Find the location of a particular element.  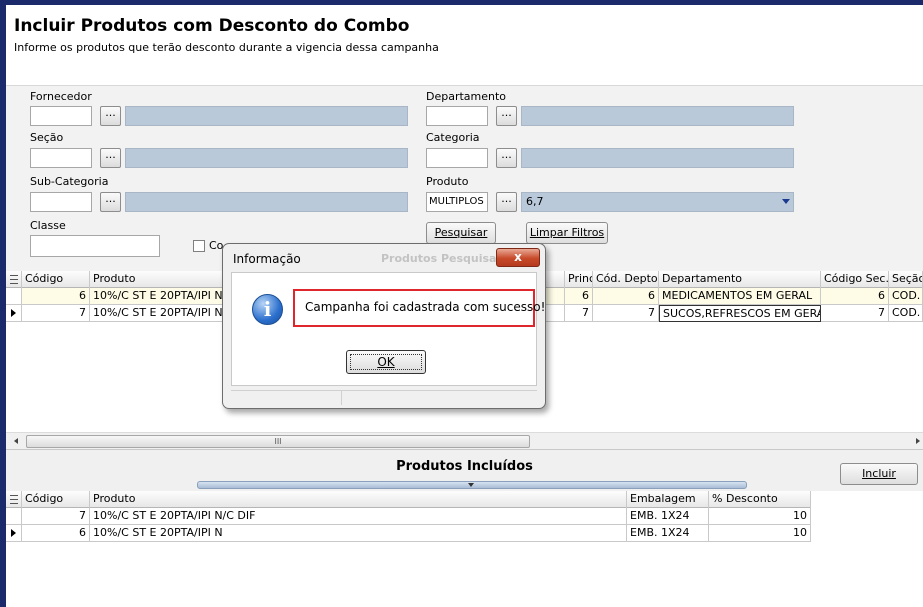

col-princ: Princ. is located at coordinates (579, 279).